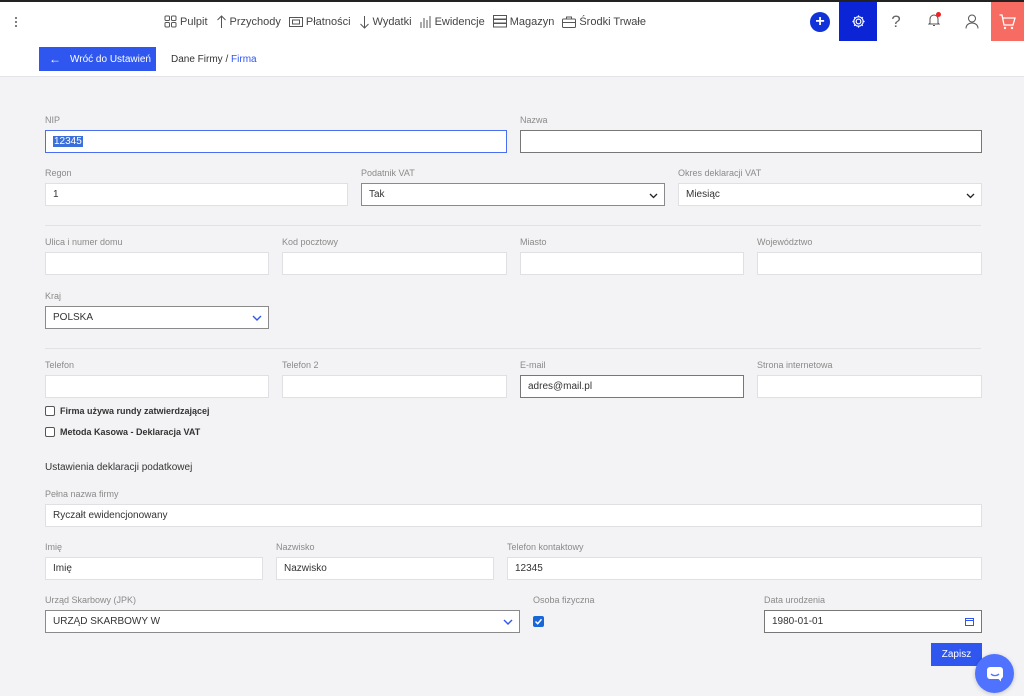 The width and height of the screenshot is (1024, 696). Describe the element at coordinates (119, 467) in the screenshot. I see `section-title: Ustawienia deklaracji podatkowej` at that location.